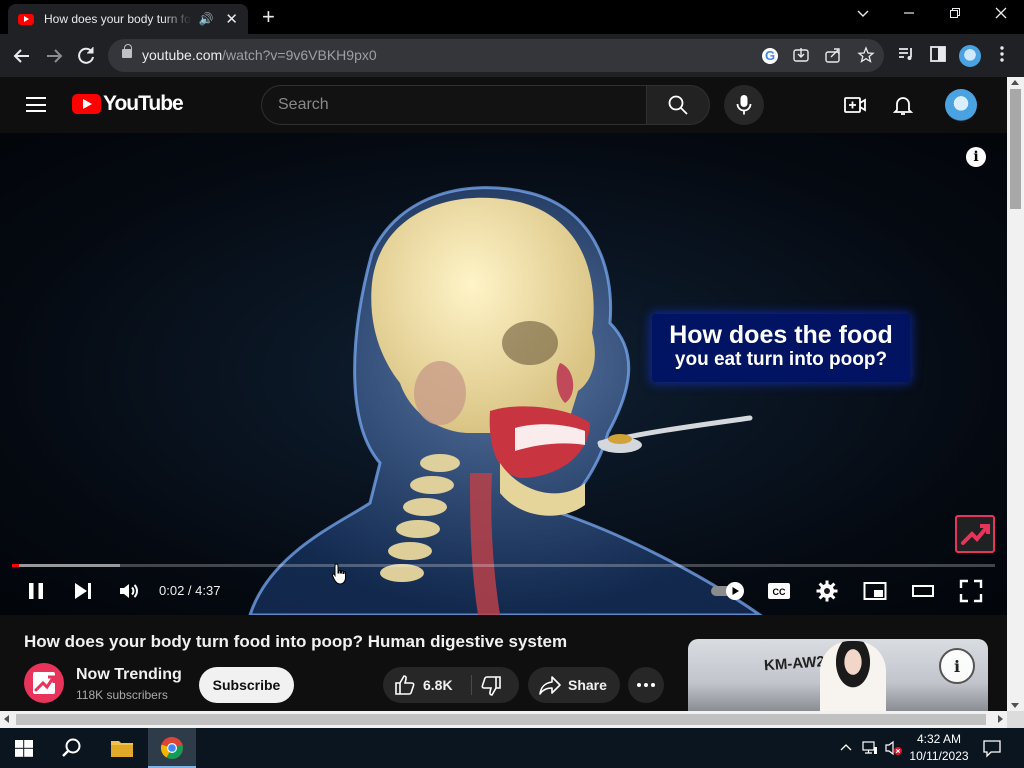 Image resolution: width=1024 pixels, height=768 pixels. I want to click on tab-audio-playing-icon: 🔊, so click(205, 19).